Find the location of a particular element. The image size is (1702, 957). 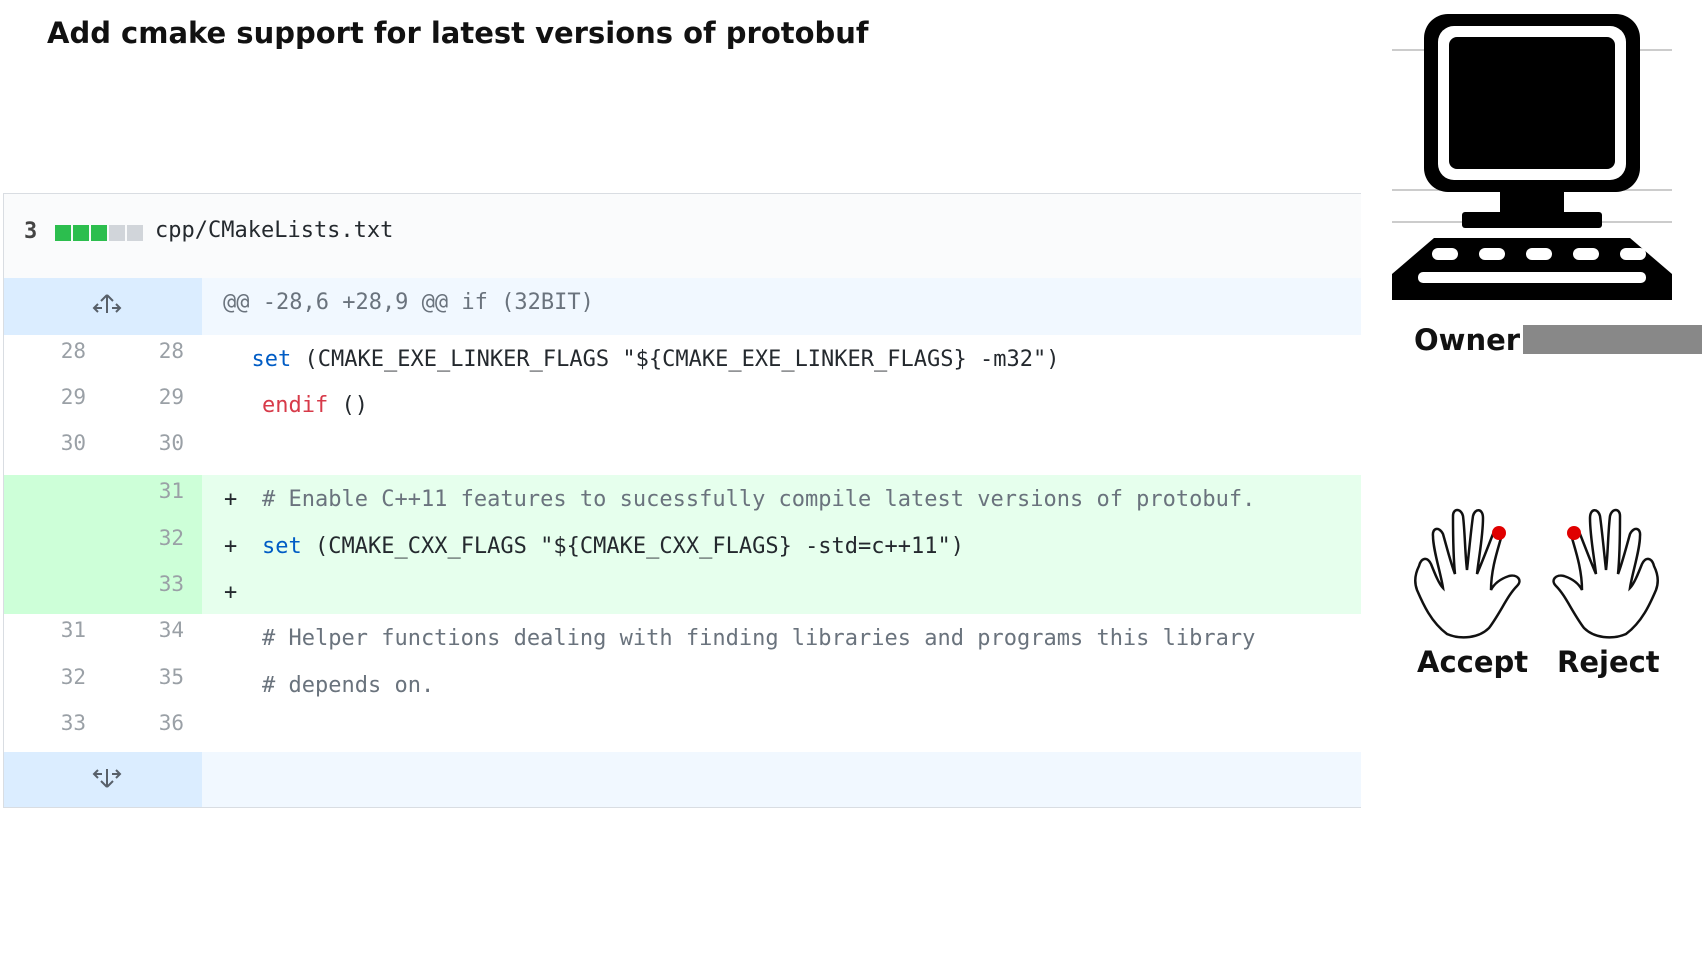

new-line-number: 31 is located at coordinates (164, 491).